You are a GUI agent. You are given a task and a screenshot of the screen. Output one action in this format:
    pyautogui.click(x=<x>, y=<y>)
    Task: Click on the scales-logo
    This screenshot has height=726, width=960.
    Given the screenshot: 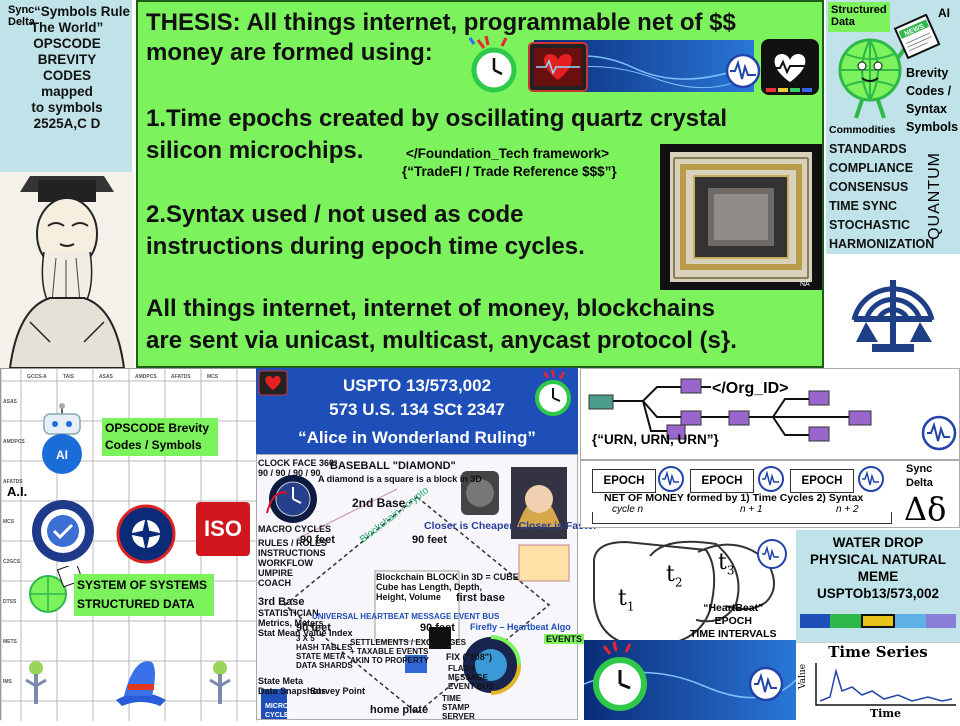 What is the action you would take?
    pyautogui.click(x=893, y=312)
    